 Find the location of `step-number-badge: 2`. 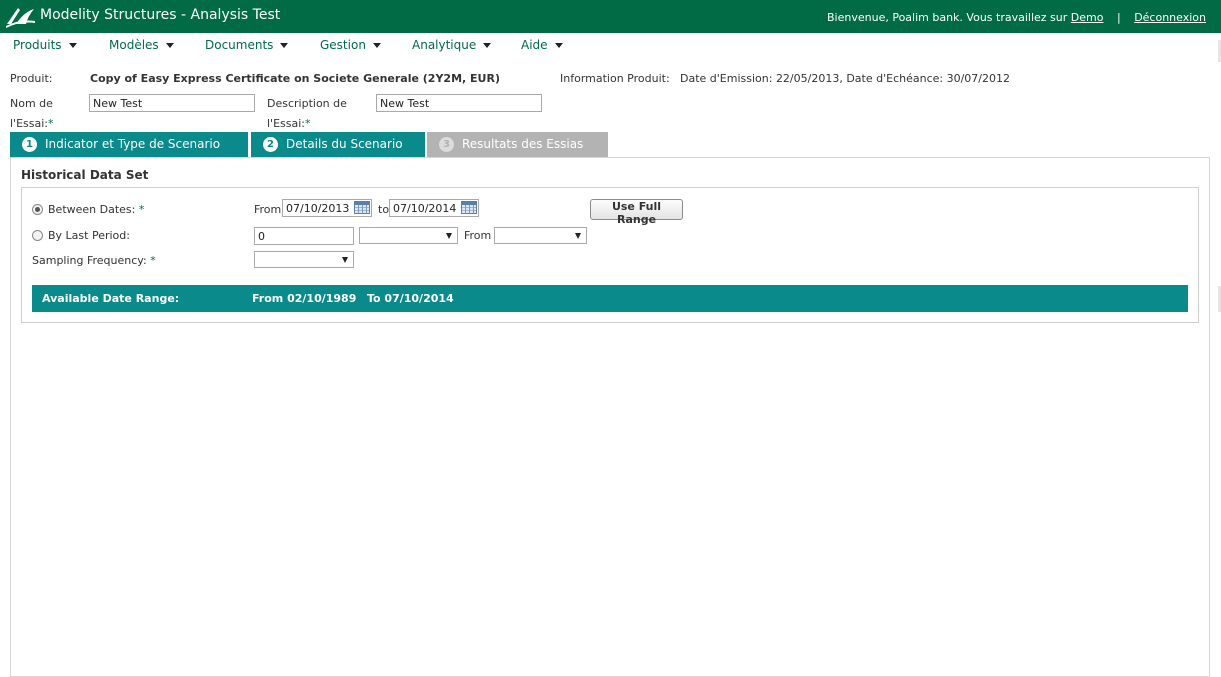

step-number-badge: 2 is located at coordinates (270, 144).